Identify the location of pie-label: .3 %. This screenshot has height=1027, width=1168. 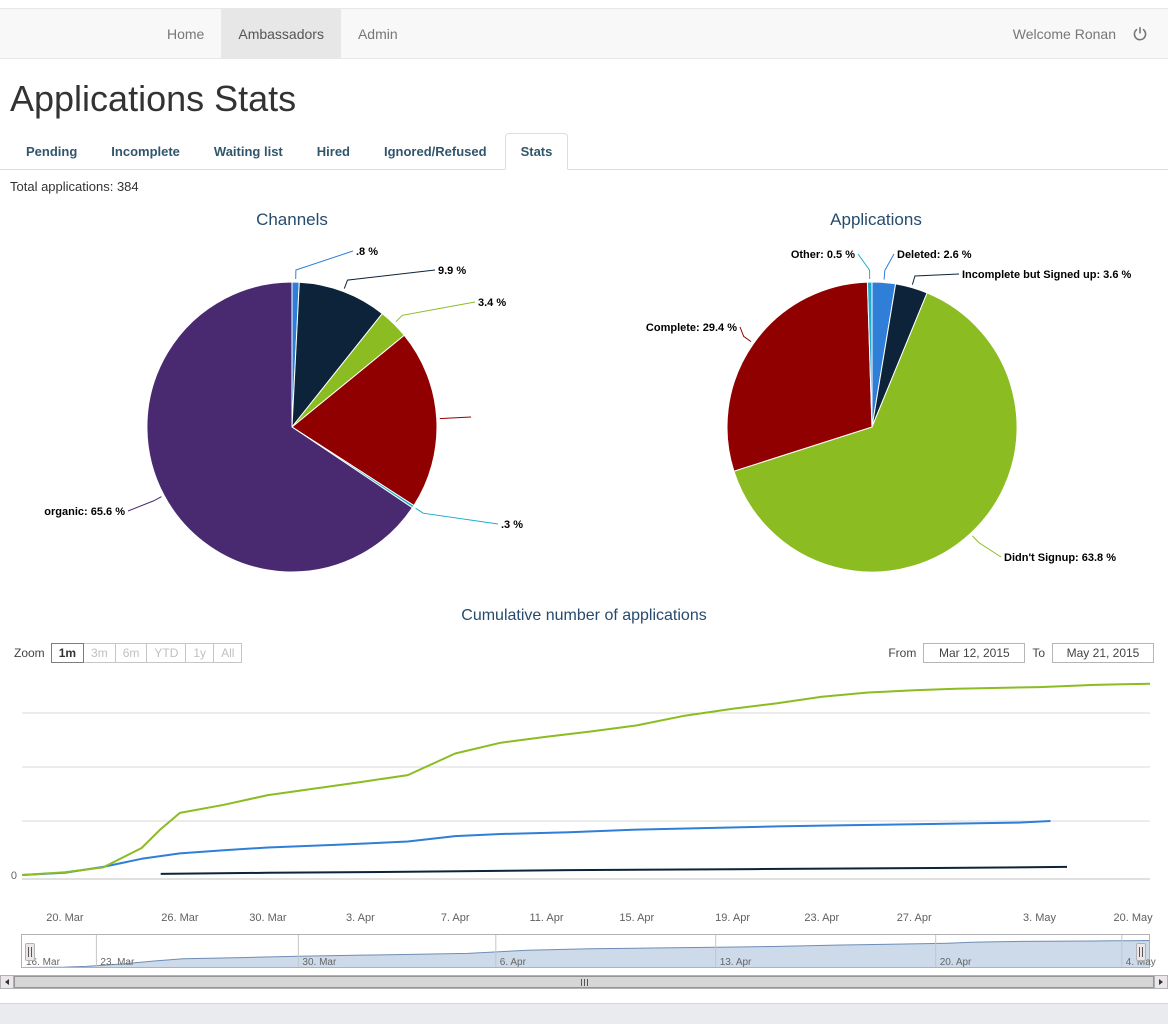
(512, 525).